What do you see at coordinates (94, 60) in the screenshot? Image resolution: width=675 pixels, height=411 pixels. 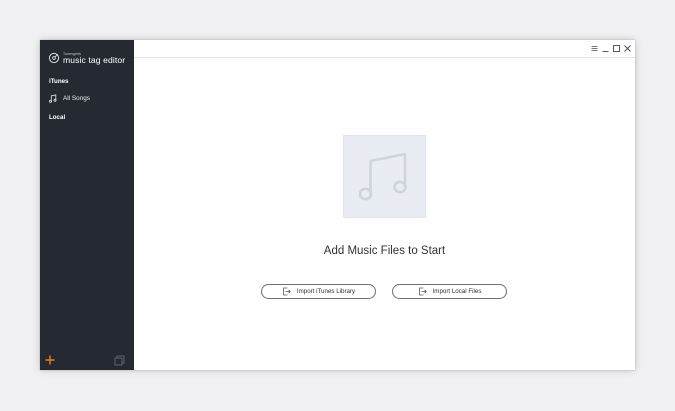 I see `brand-name: music tag editor` at bounding box center [94, 60].